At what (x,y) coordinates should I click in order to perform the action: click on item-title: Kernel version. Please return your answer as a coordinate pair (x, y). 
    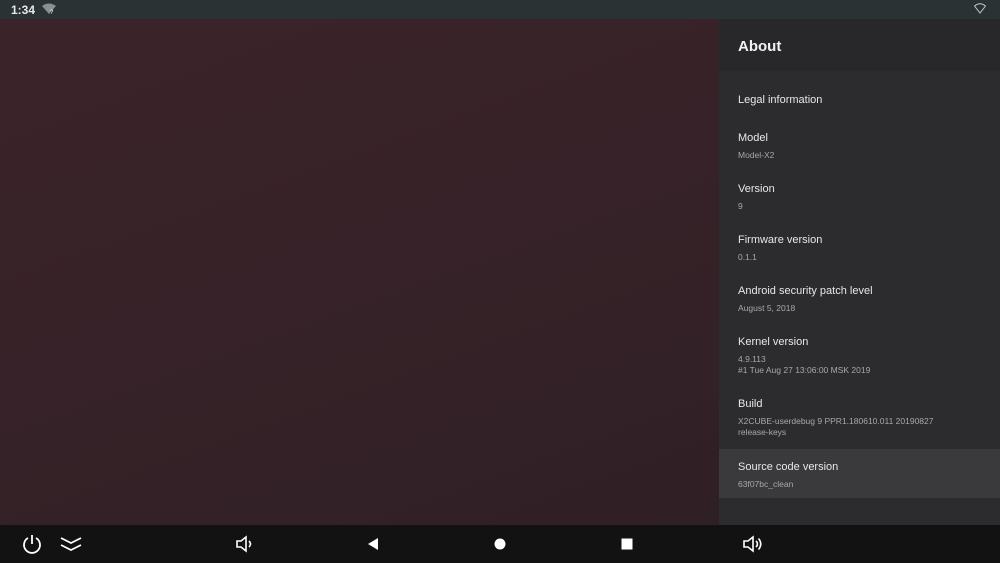
    Looking at the image, I should click on (773, 342).